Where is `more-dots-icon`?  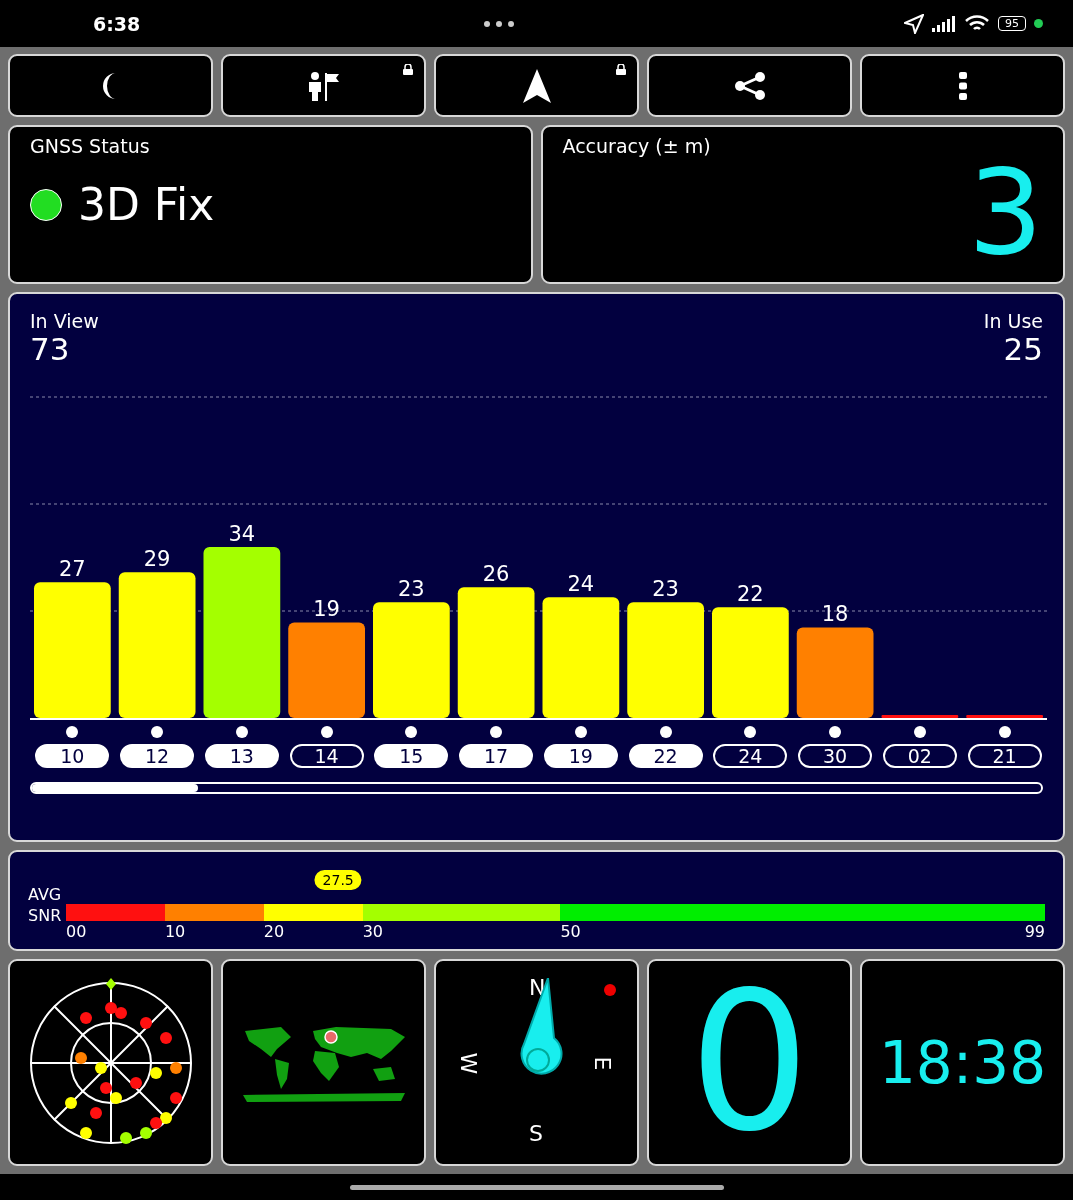
more-dots-icon is located at coordinates (498, 23).